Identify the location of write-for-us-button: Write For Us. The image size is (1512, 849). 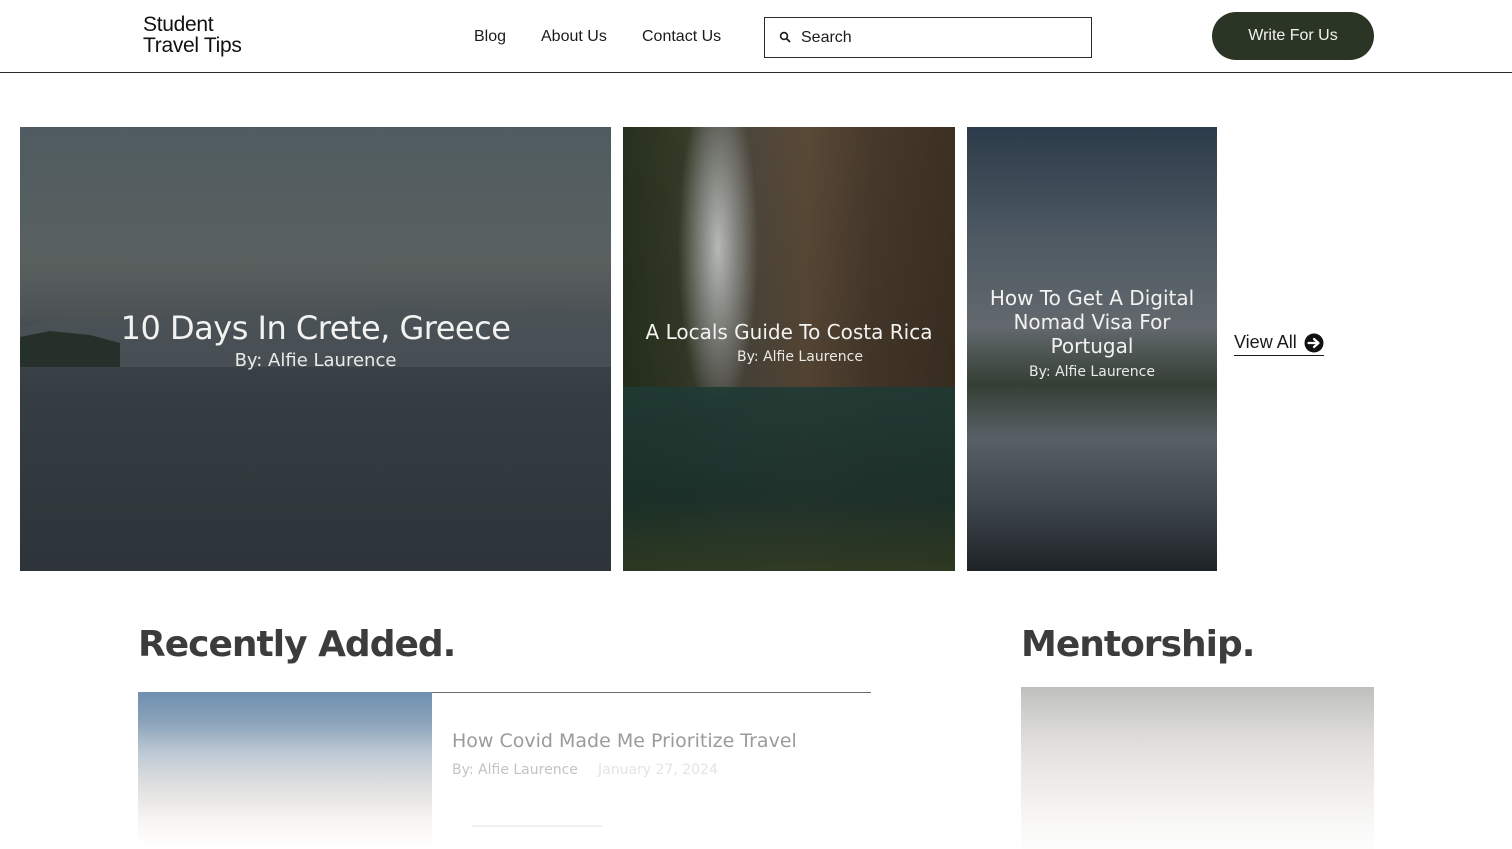
(1293, 36).